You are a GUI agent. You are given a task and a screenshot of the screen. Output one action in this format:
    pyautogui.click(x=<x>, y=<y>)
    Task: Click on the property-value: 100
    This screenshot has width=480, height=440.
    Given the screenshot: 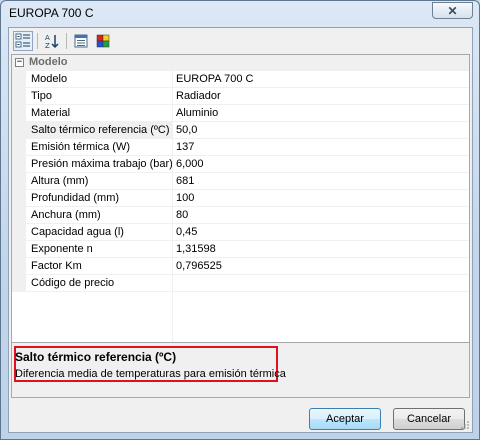 What is the action you would take?
    pyautogui.click(x=321, y=198)
    